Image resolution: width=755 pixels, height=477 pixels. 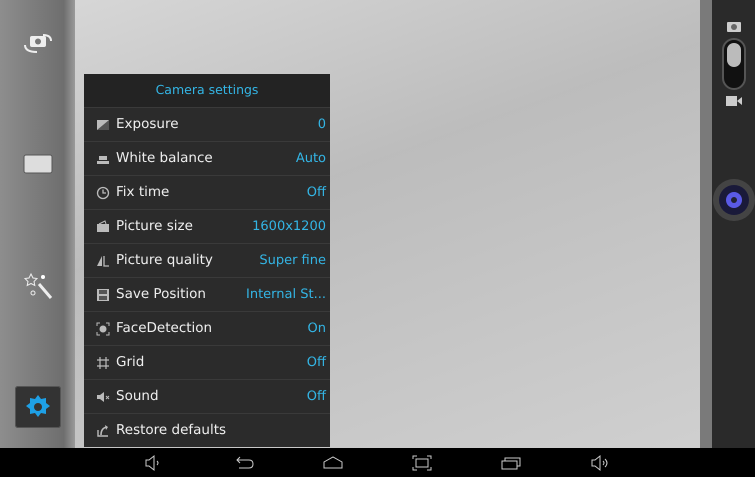 What do you see at coordinates (311, 159) in the screenshot?
I see `setting-value: Auto` at bounding box center [311, 159].